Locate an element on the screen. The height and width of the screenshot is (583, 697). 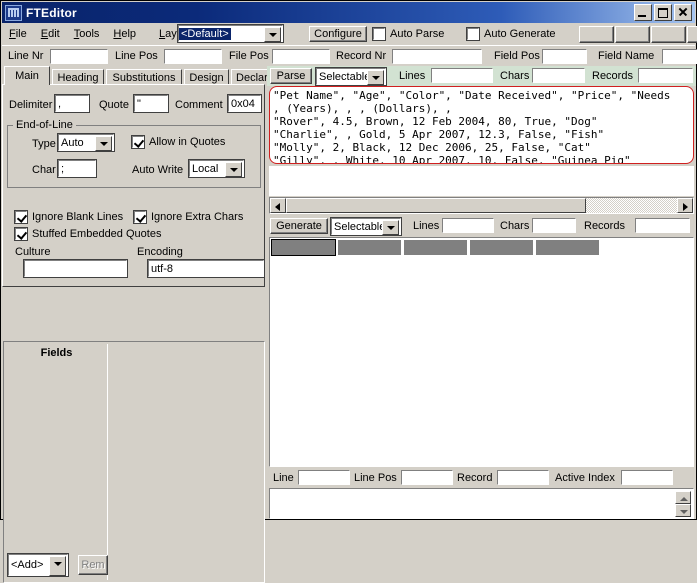
generate-lines-field is located at coordinates (468, 225).